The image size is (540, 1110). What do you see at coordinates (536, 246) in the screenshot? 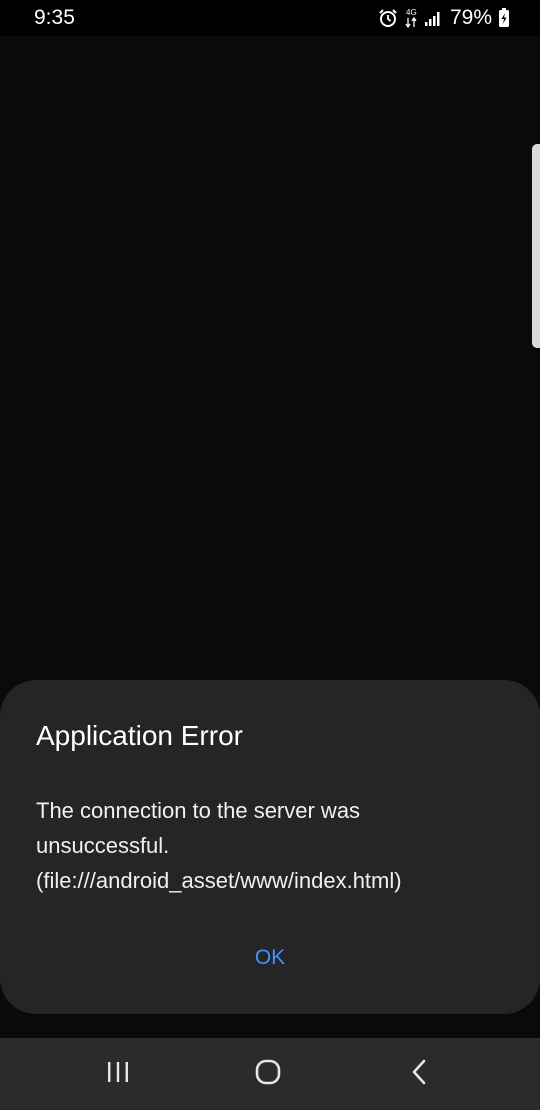
I see `edge-panel-handle` at bounding box center [536, 246].